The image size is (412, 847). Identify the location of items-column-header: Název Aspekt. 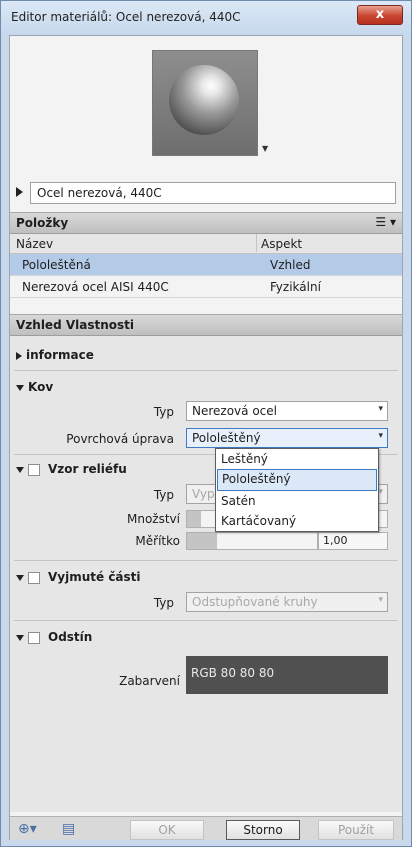
(206, 244).